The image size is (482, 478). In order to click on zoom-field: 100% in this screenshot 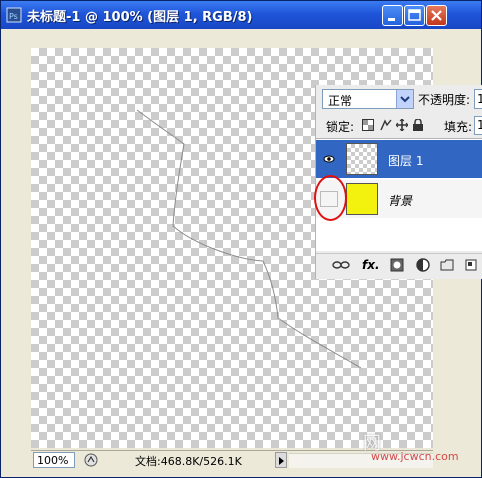, I will do `click(54, 460)`.